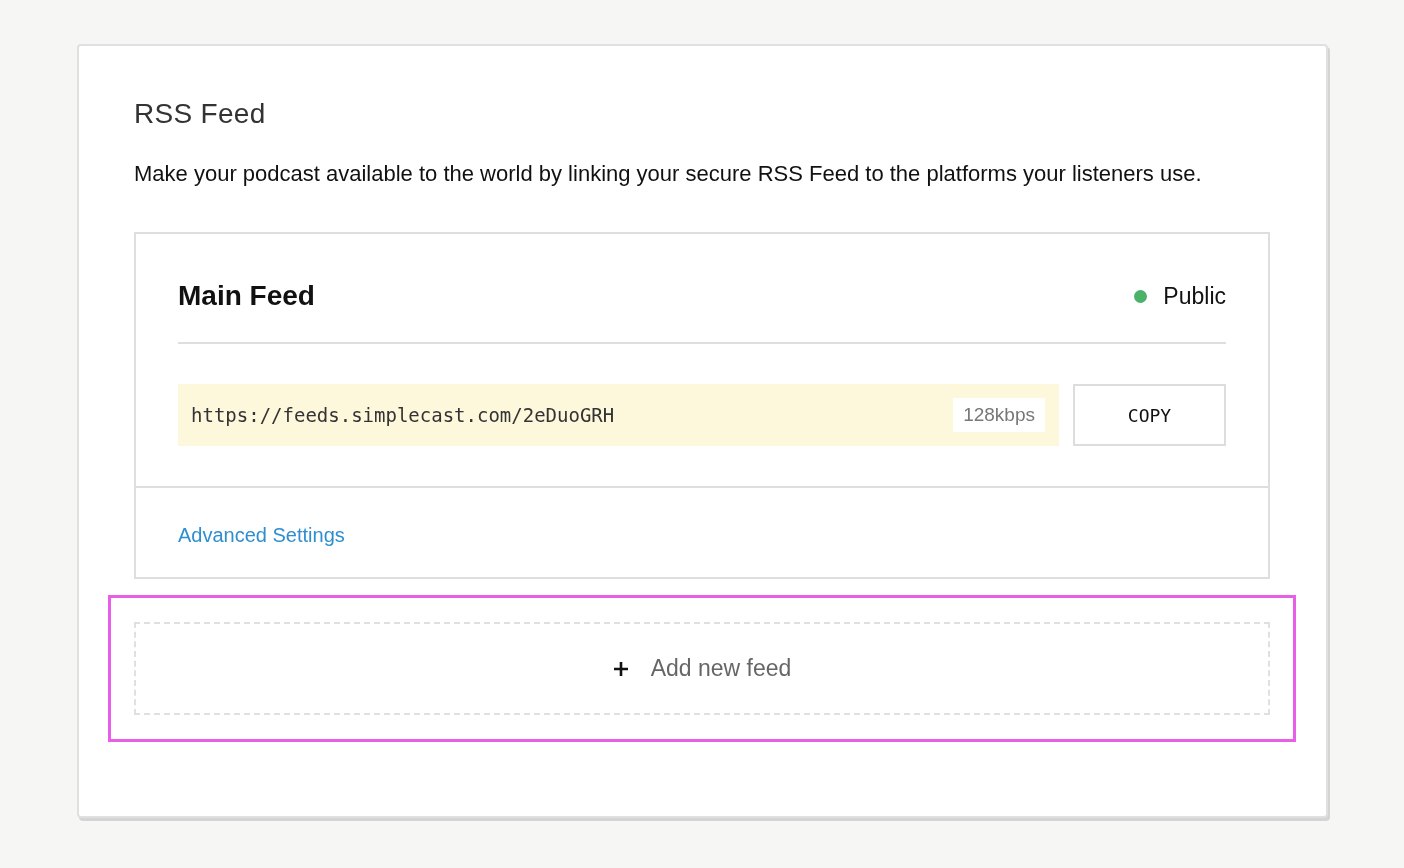 This screenshot has height=868, width=1404. Describe the element at coordinates (702, 668) in the screenshot. I see `add-feed-button: Add new feed` at that location.